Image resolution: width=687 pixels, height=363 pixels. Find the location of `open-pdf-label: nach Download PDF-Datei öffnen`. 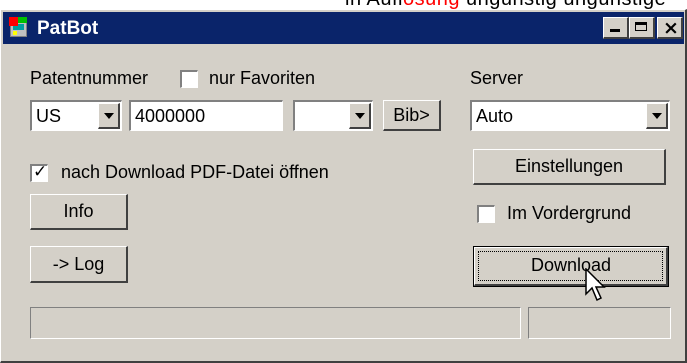

open-pdf-label: nach Download PDF-Datei öffnen is located at coordinates (195, 172).